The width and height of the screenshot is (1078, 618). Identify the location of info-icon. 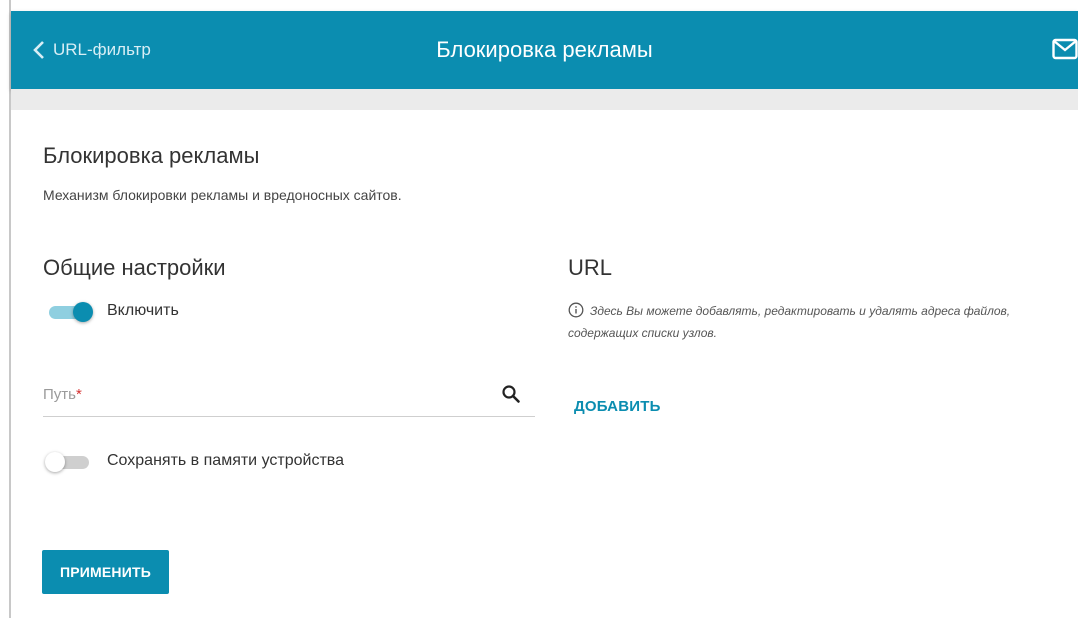
(576, 310).